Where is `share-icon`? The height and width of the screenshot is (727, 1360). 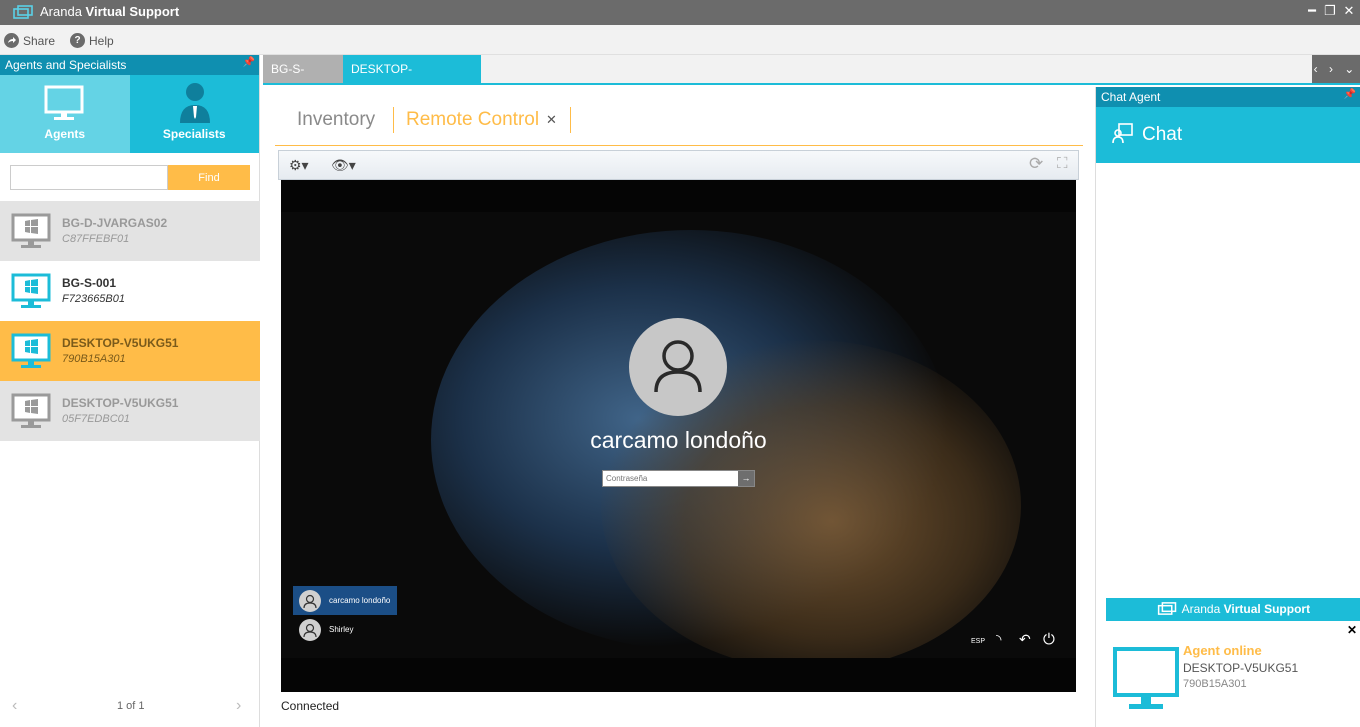 share-icon is located at coordinates (11, 40).